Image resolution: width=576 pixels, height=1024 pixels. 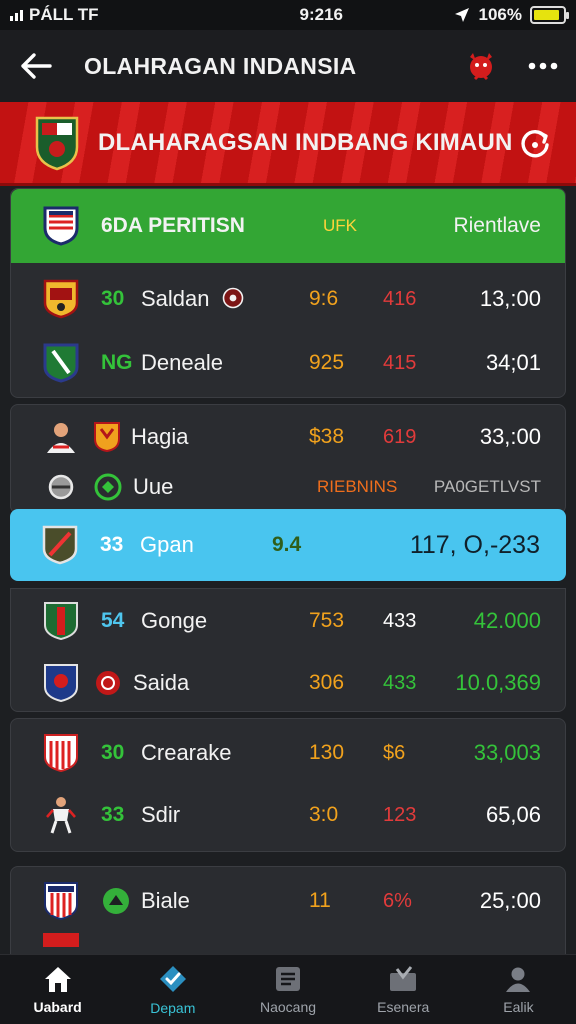 What do you see at coordinates (327, 752) in the screenshot?
I see `col-points: 130` at bounding box center [327, 752].